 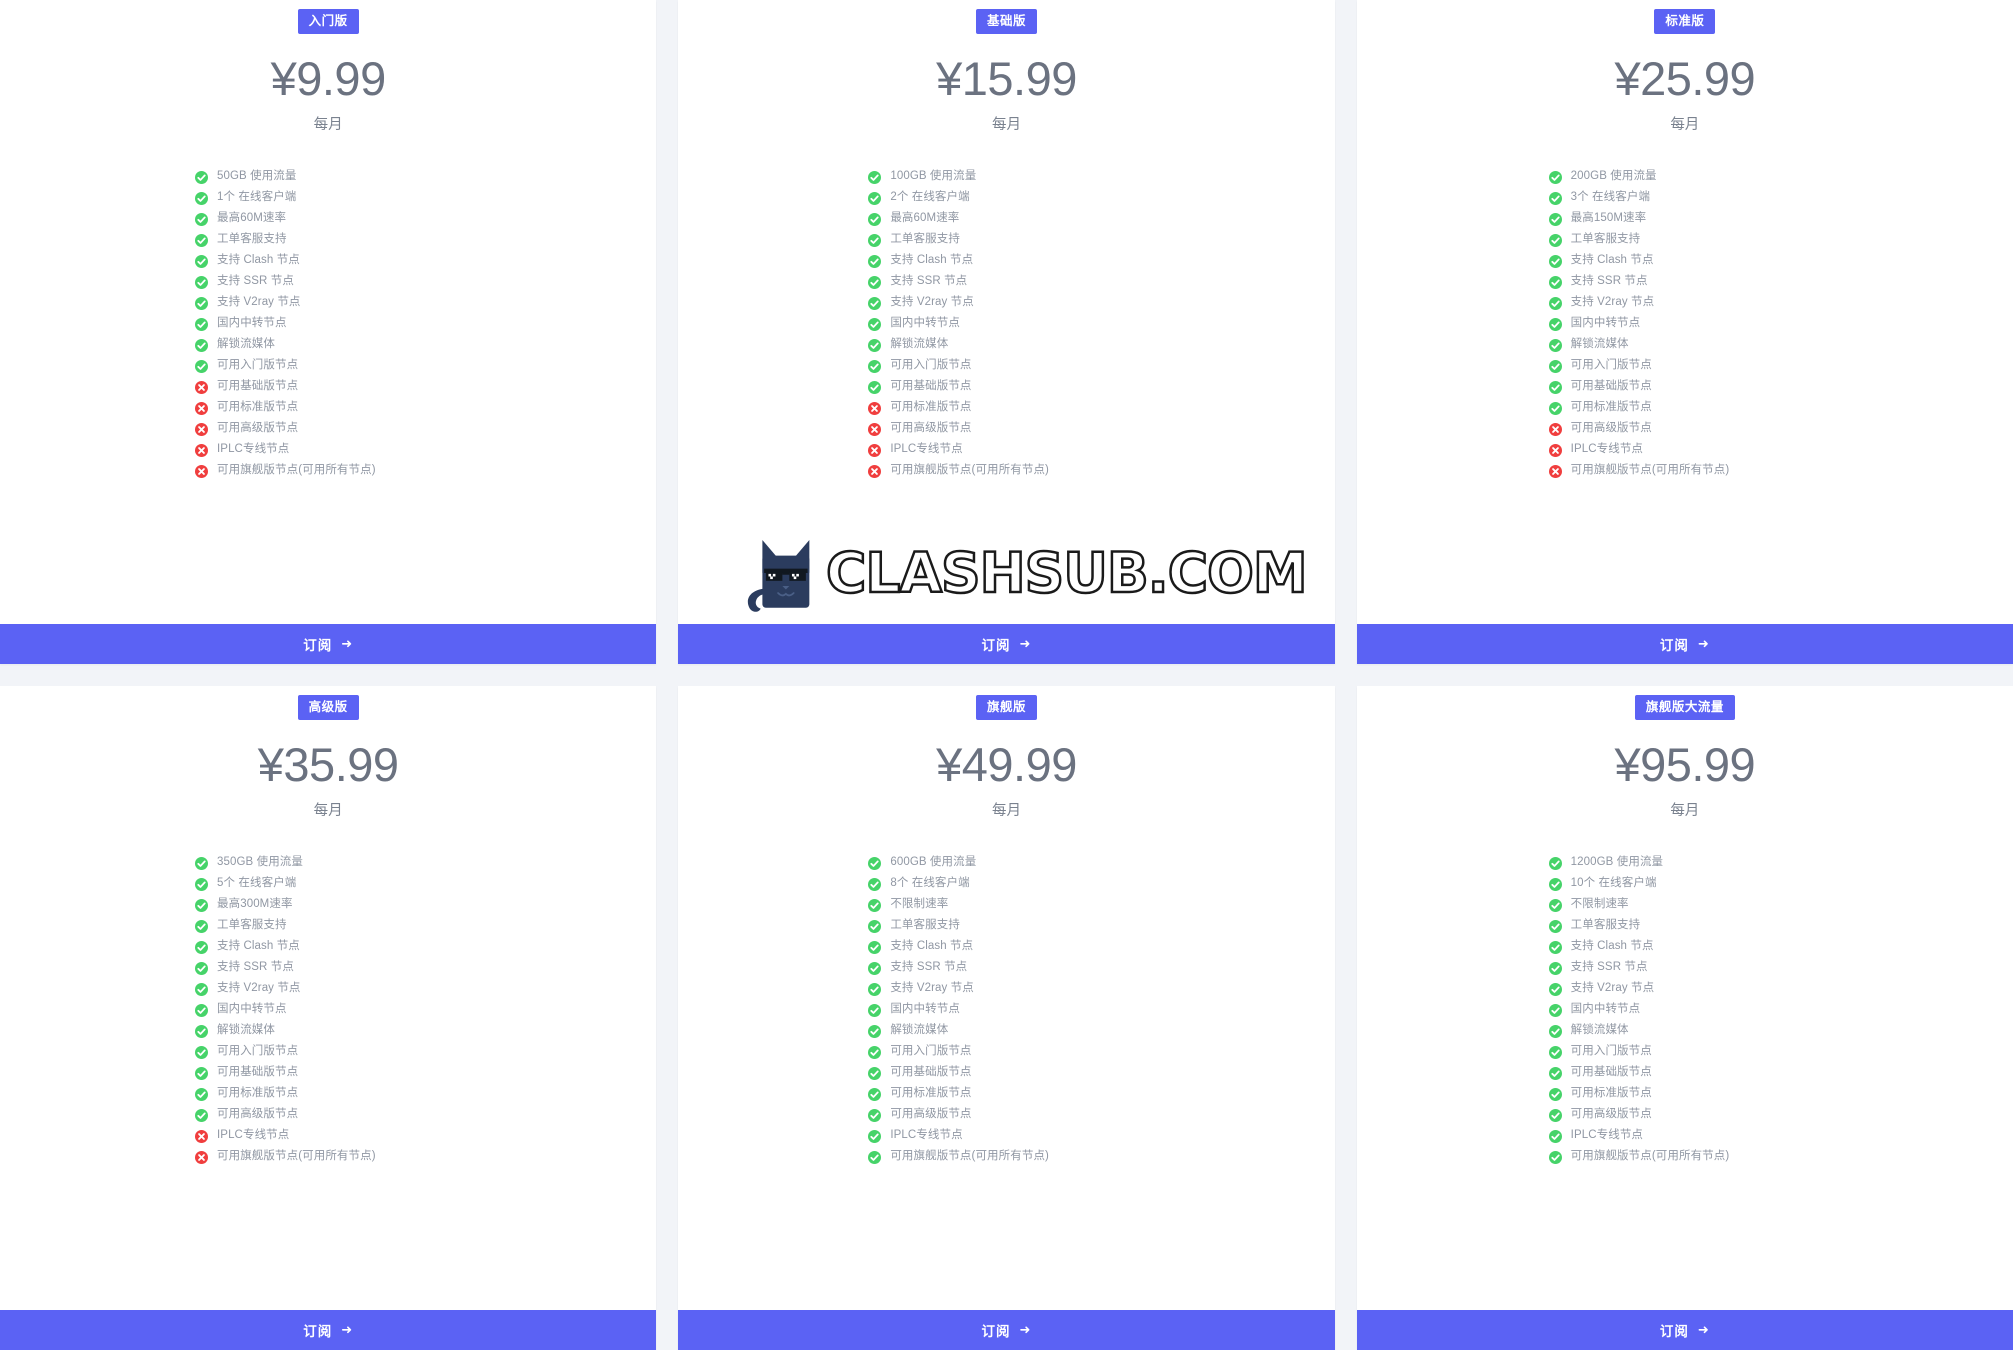 What do you see at coordinates (1006, 707) in the screenshot?
I see `plan-badge: 旗舰版` at bounding box center [1006, 707].